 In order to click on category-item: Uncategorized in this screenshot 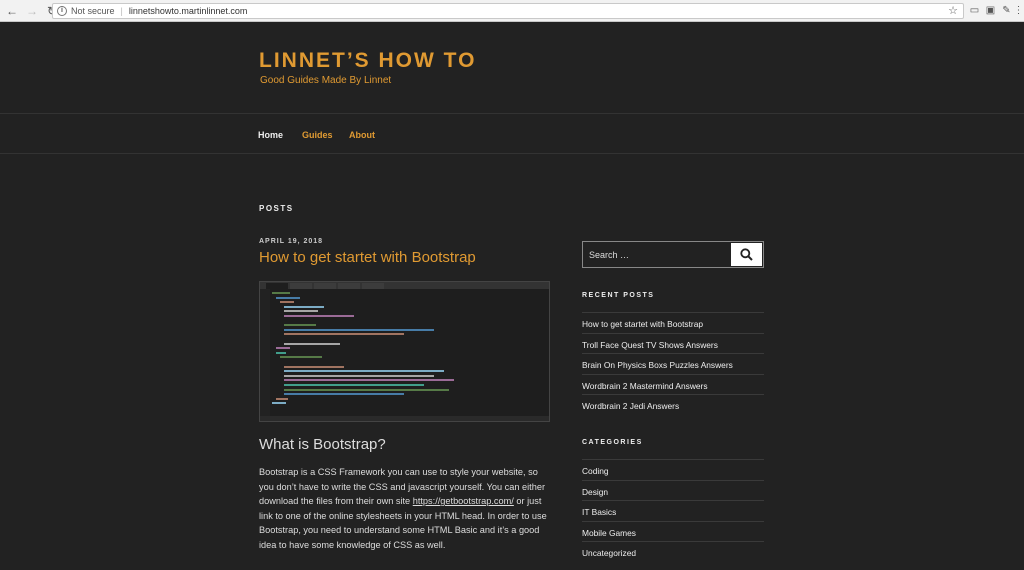, I will do `click(673, 551)`.